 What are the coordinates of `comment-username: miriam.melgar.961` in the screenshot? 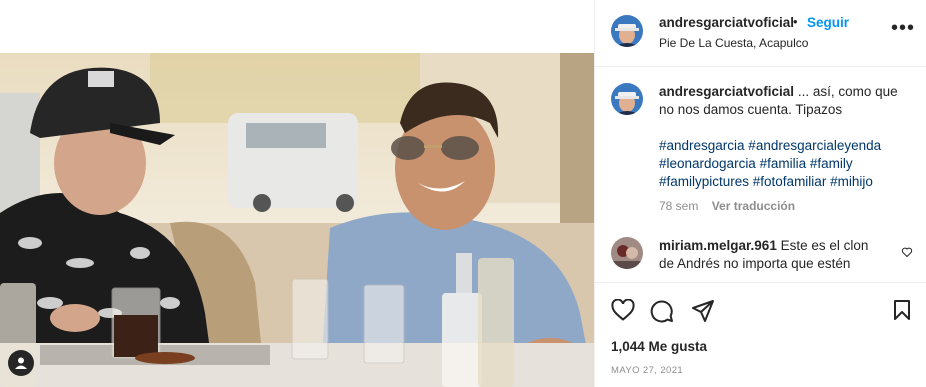 It's located at (718, 245).